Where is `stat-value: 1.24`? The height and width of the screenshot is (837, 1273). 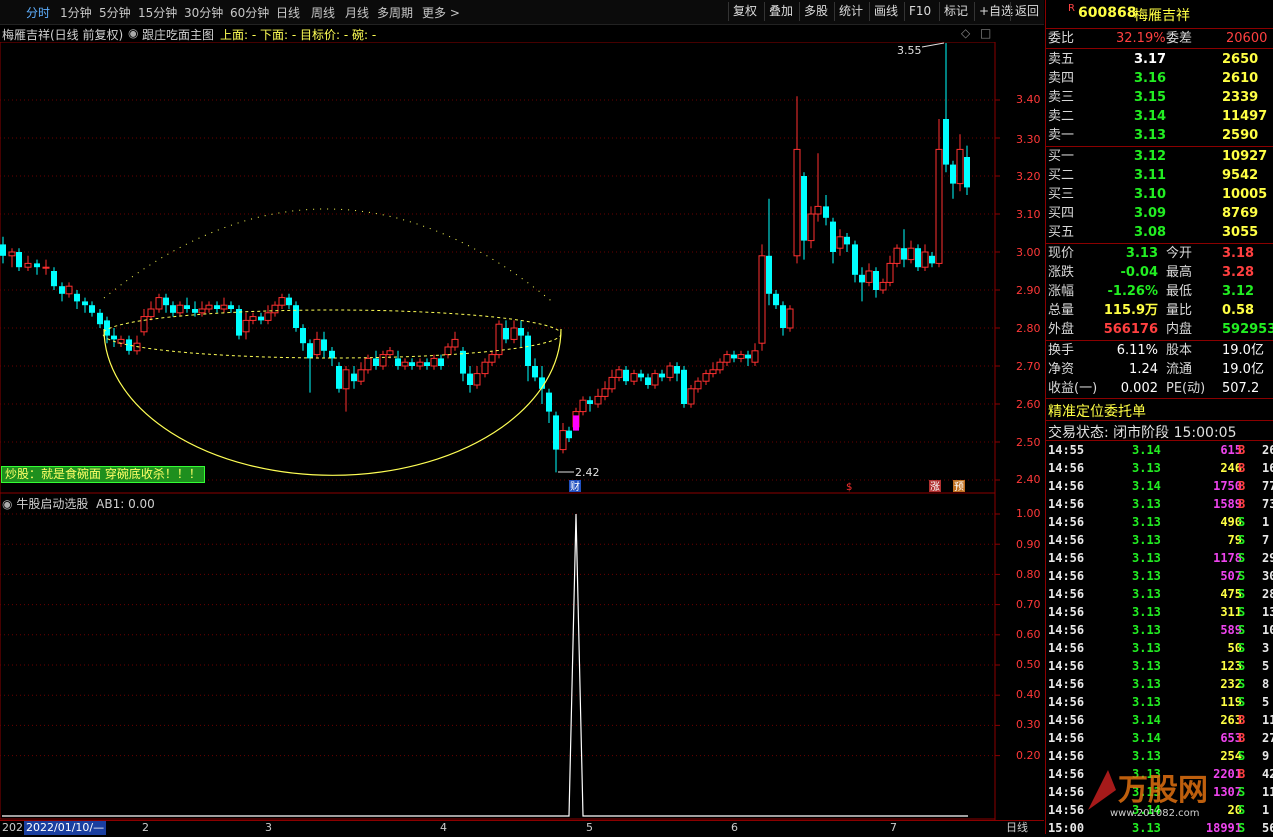 stat-value: 1.24 is located at coordinates (1143, 369).